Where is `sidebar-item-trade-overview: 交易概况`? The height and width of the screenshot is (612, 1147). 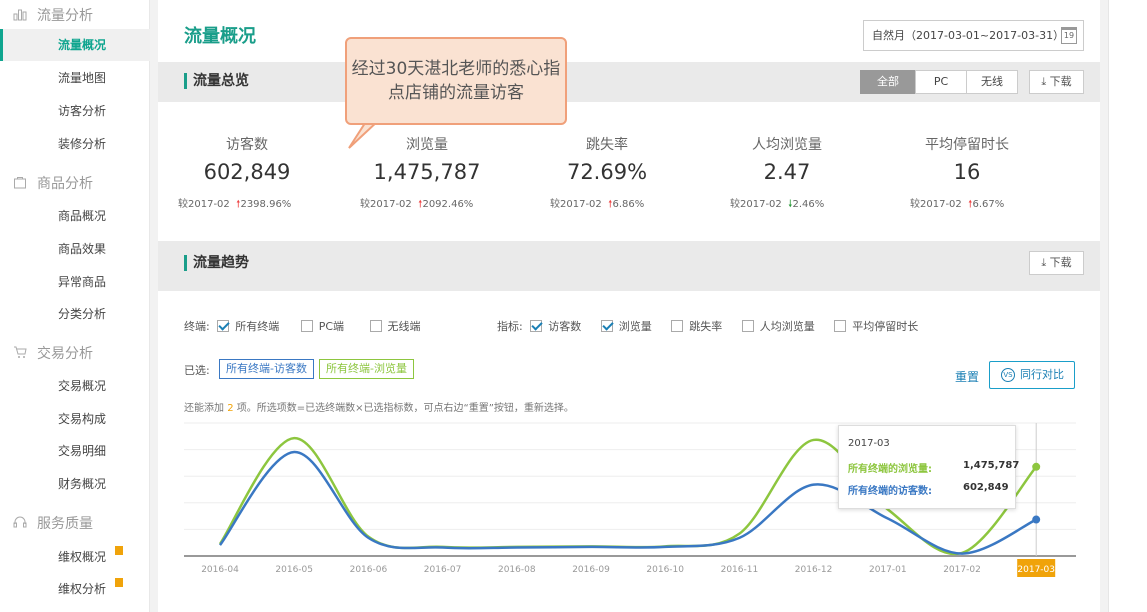 sidebar-item-trade-overview: 交易概况 is located at coordinates (75, 386).